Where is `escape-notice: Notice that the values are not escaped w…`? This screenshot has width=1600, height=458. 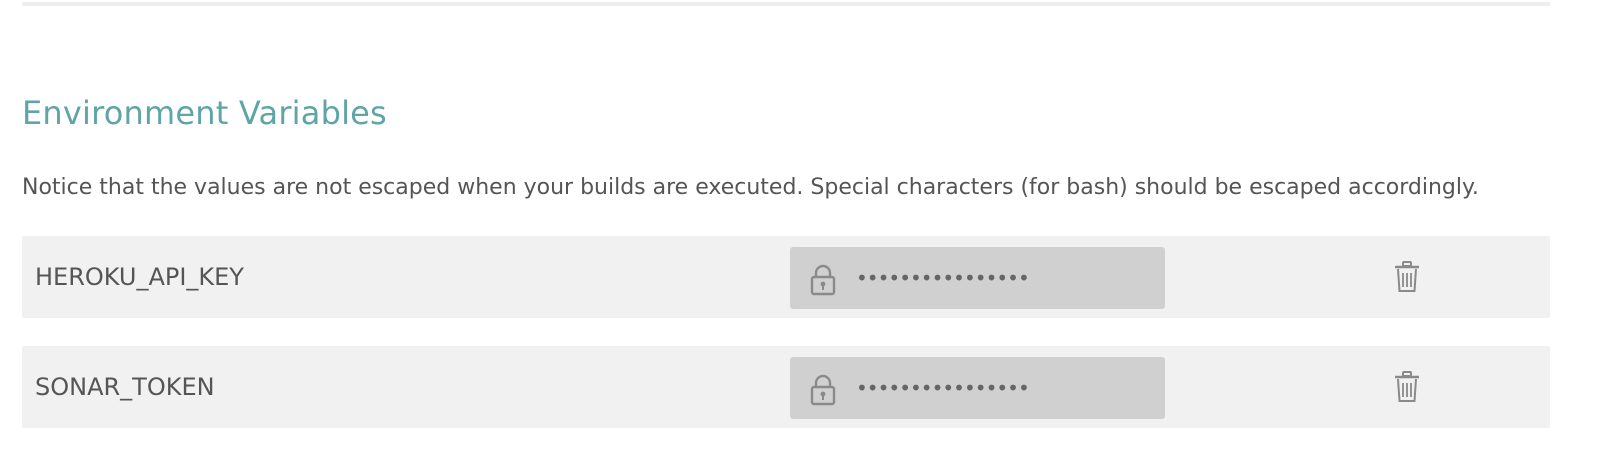 escape-notice: Notice that the values are not escaped w… is located at coordinates (750, 187).